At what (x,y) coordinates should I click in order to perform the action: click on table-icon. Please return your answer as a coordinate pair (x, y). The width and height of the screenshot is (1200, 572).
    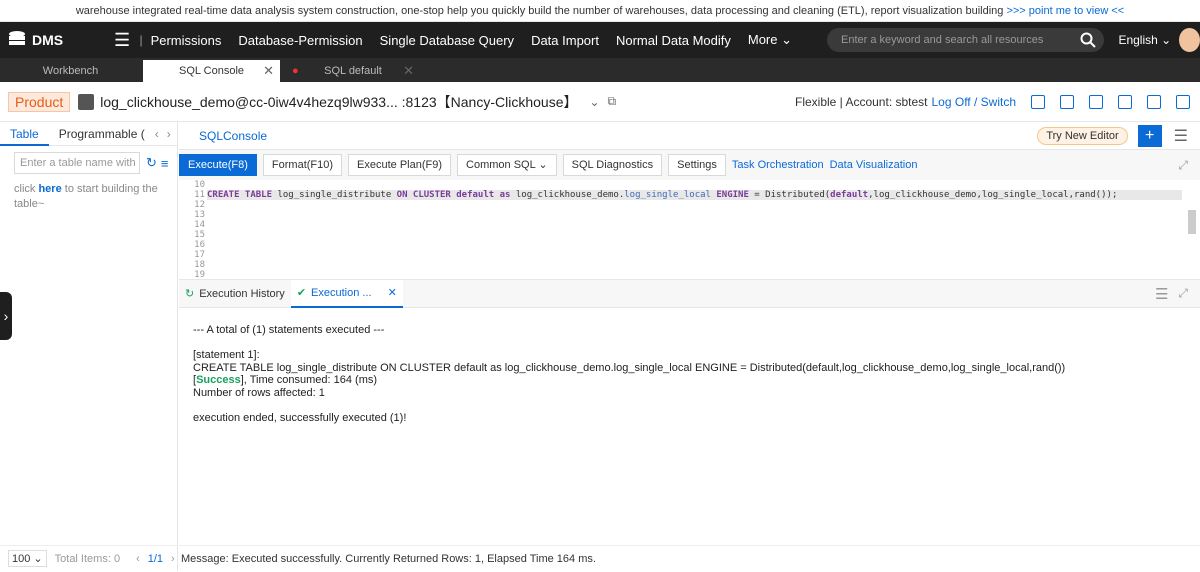
    Looking at the image, I should click on (1038, 101).